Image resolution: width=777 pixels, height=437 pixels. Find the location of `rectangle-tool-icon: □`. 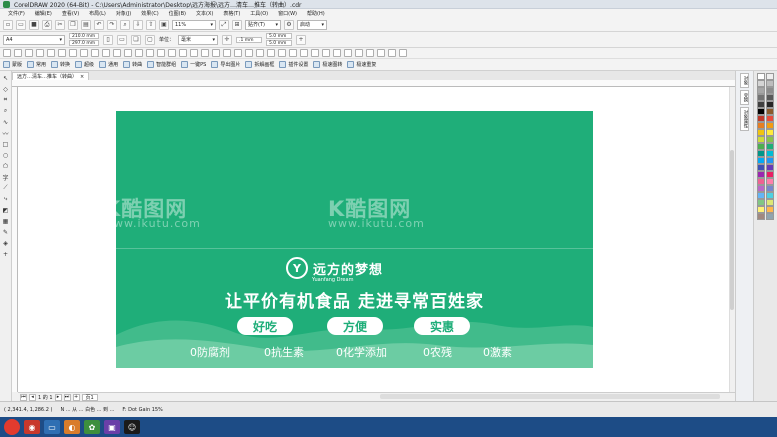

rectangle-tool-icon: □ is located at coordinates (6, 144).